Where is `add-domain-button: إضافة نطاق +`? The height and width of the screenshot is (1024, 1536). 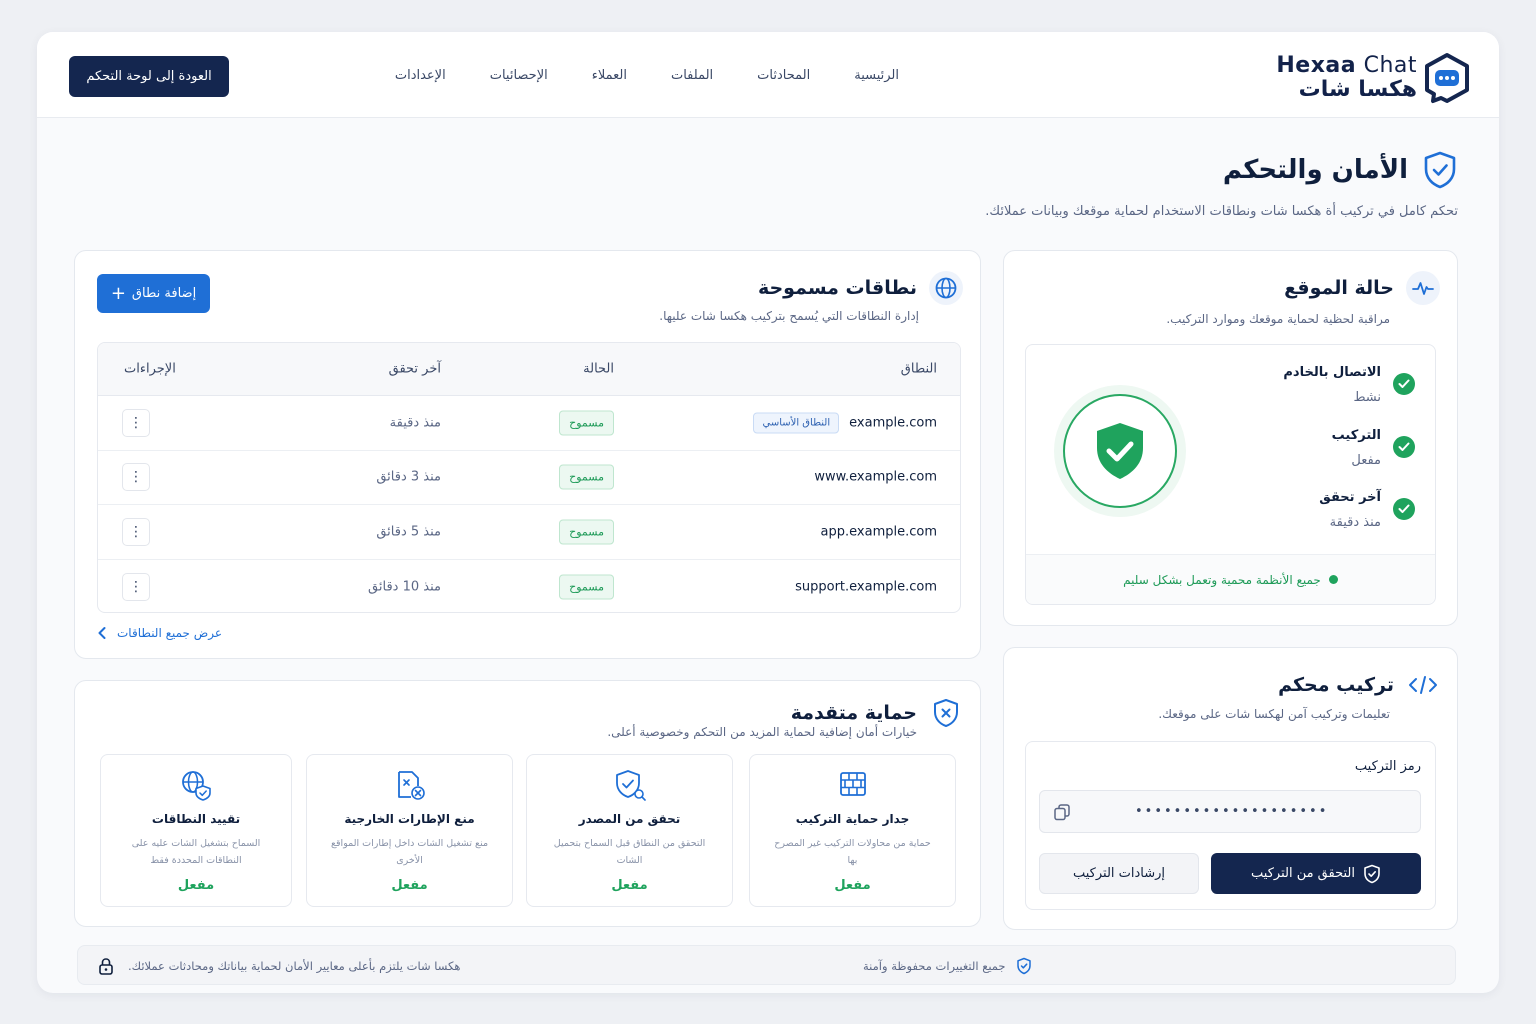 add-domain-button: إضافة نطاق + is located at coordinates (153, 293).